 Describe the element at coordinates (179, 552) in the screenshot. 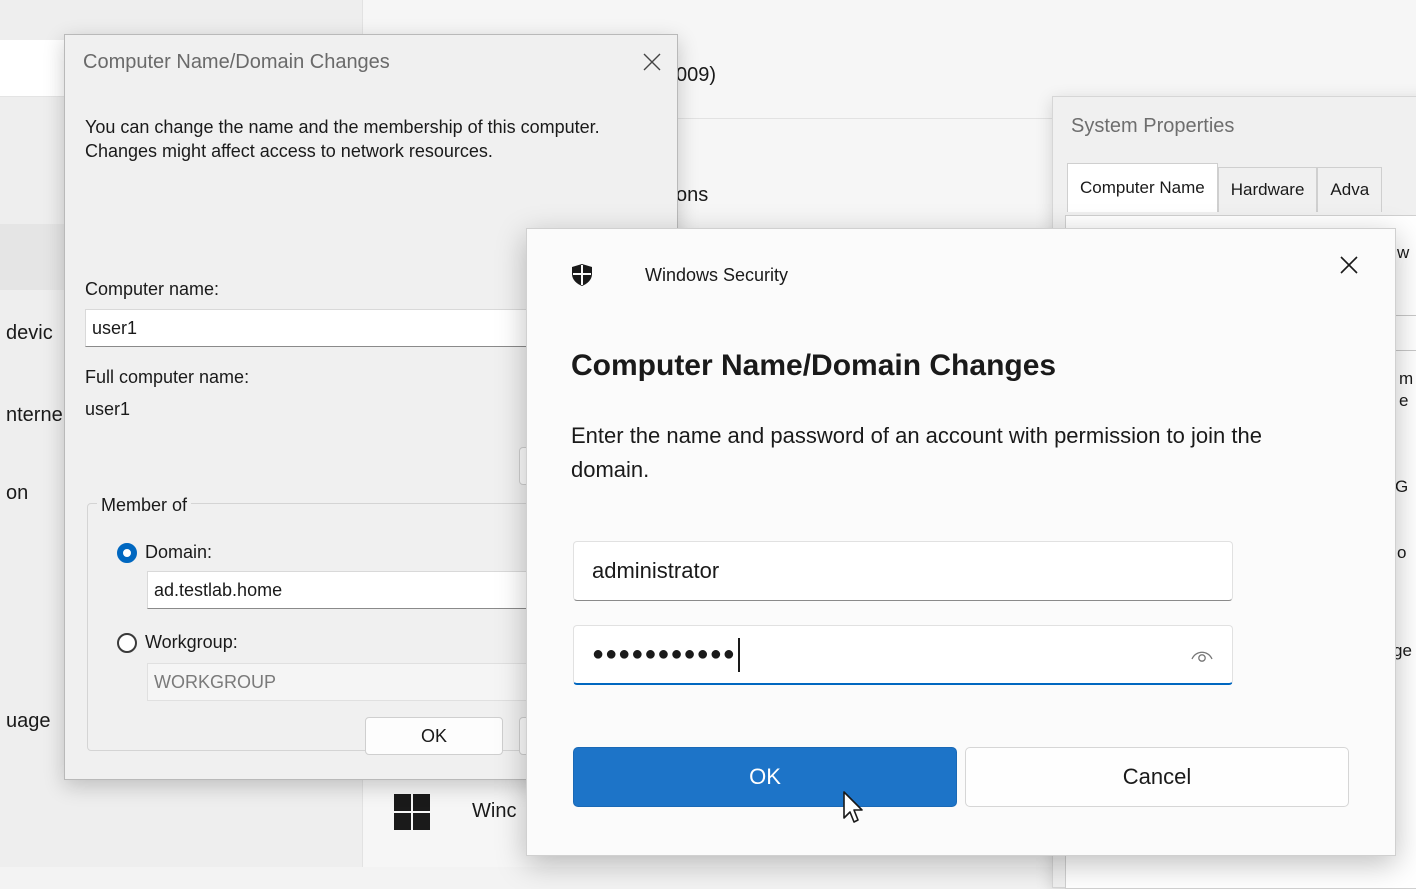

I see `domain-label: Domain:` at that location.